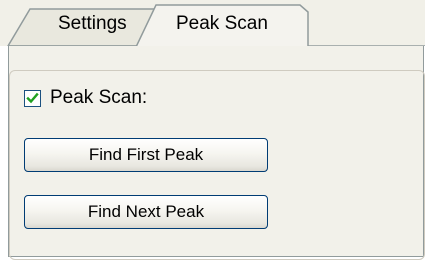 This screenshot has height=260, width=425. What do you see at coordinates (146, 212) in the screenshot?
I see `find-next-peak-button: Find Next Peak` at bounding box center [146, 212].